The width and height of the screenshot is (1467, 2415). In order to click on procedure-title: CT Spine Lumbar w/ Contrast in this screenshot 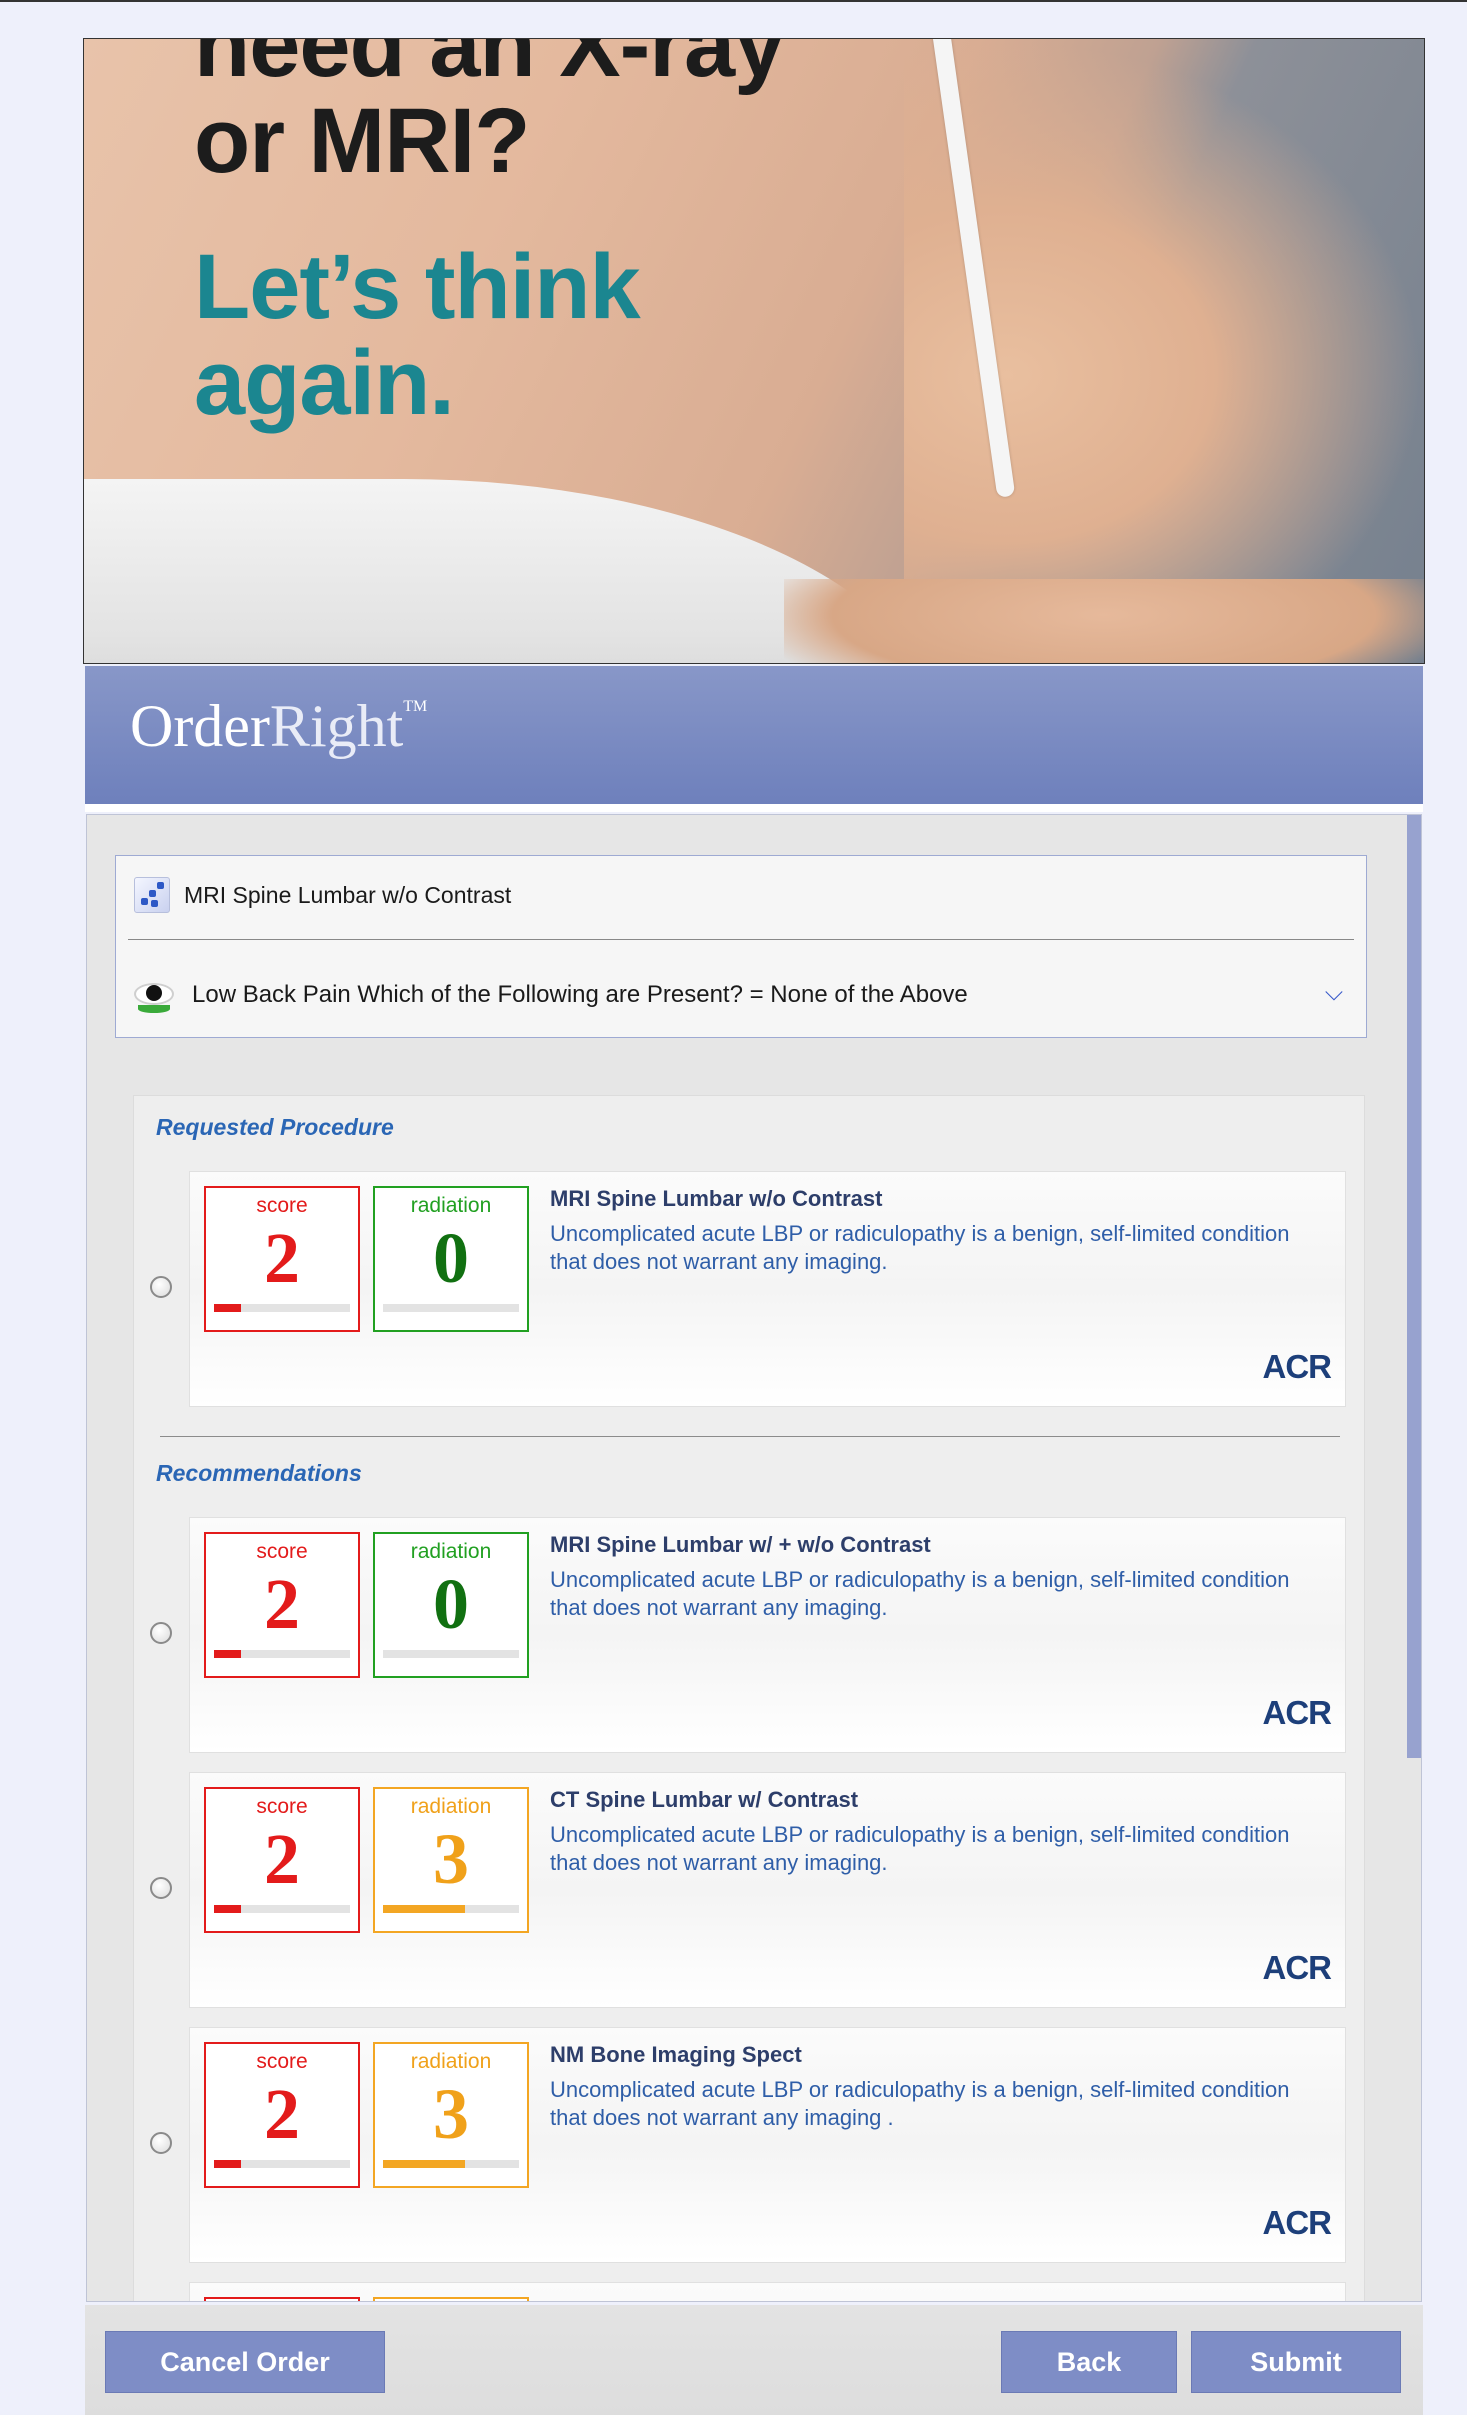, I will do `click(704, 1799)`.